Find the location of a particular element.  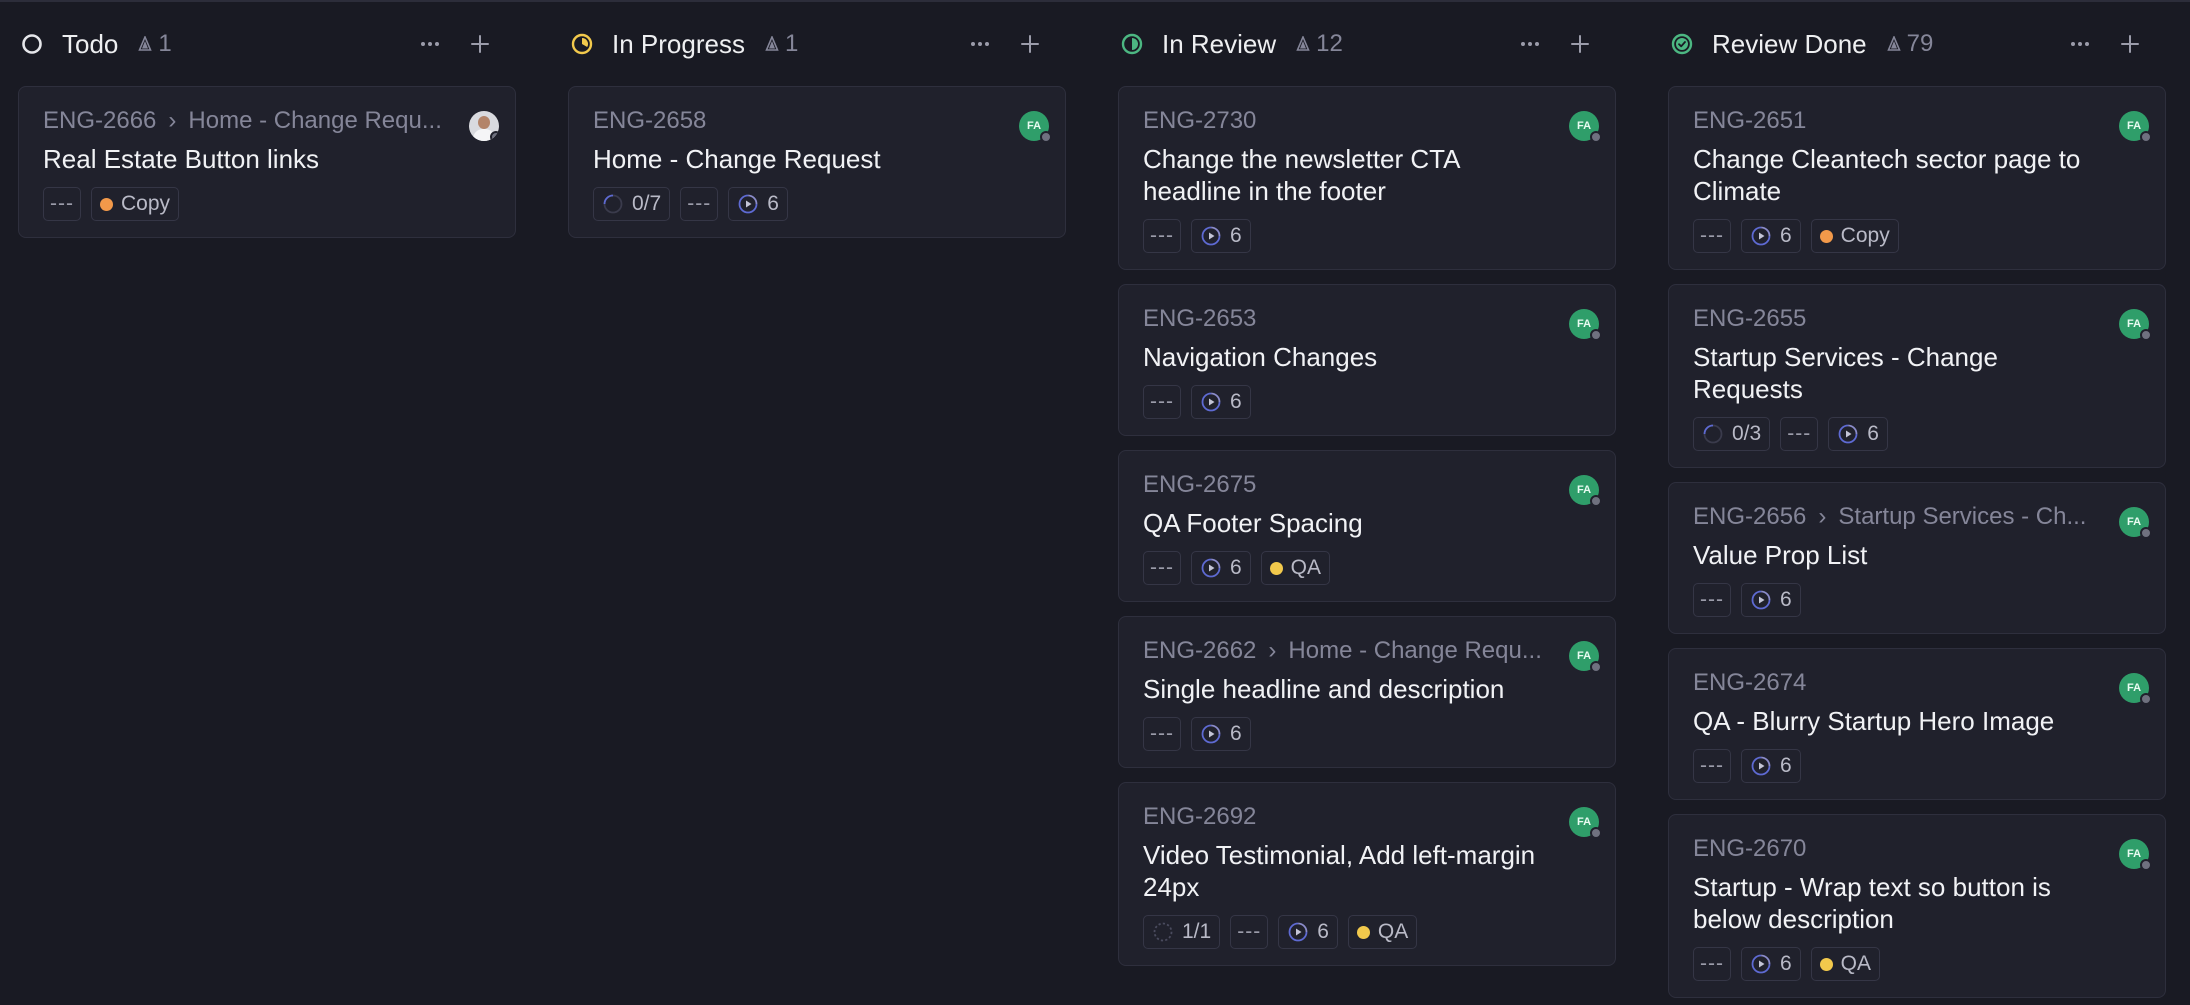

column-title: In Review is located at coordinates (1219, 43).